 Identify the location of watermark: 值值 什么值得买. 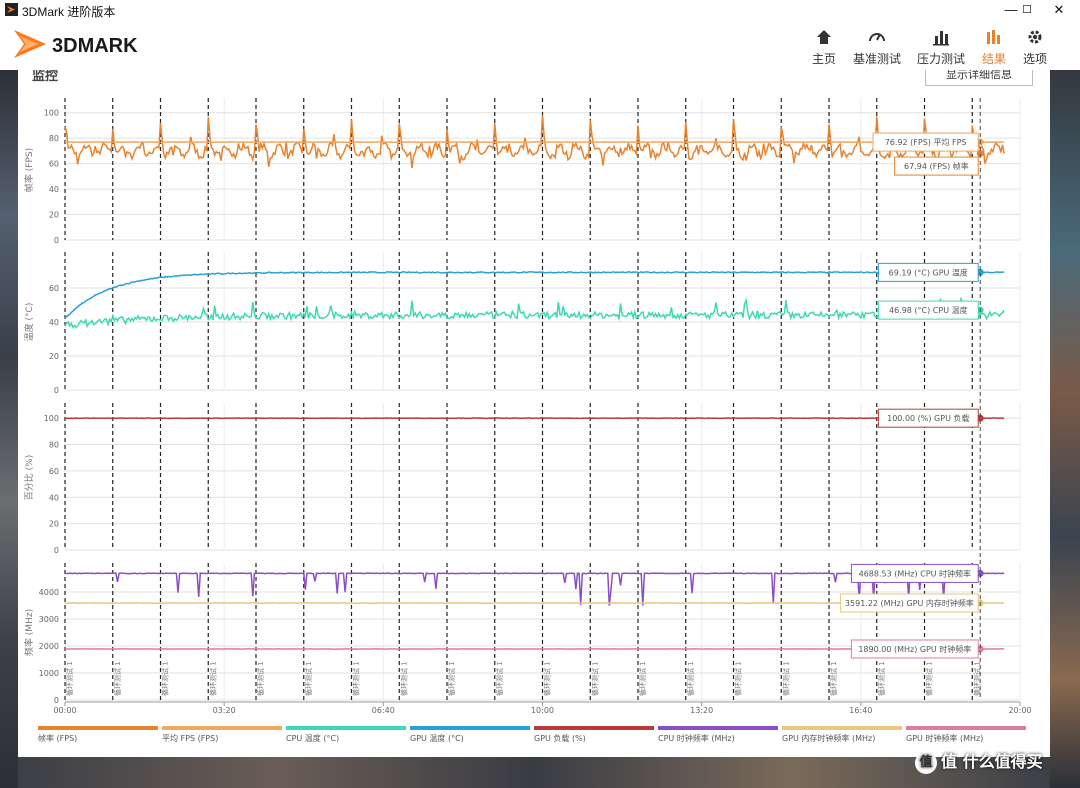
(979, 761).